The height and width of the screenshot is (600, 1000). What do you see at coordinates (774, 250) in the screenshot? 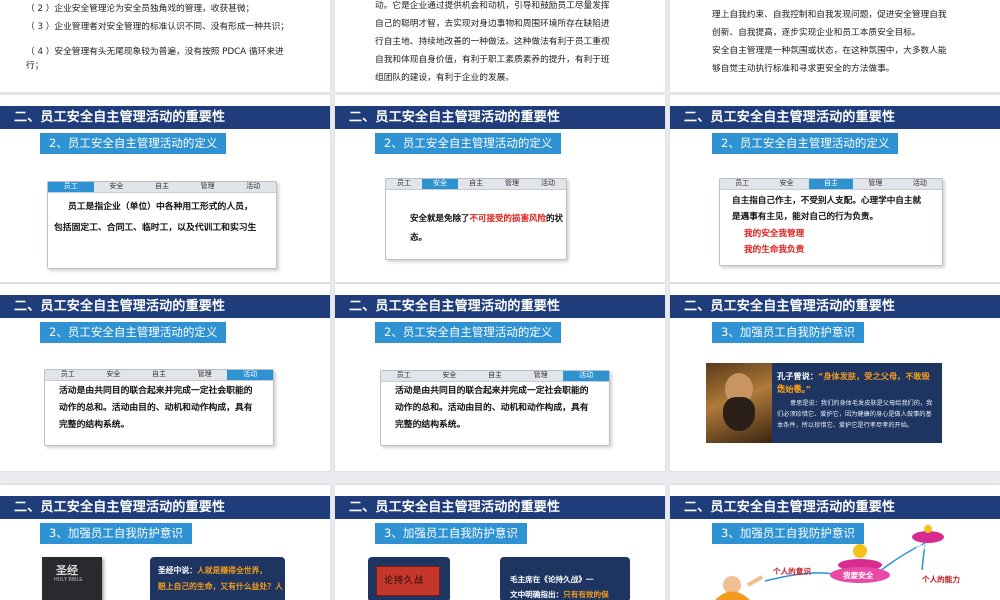
I see `slogan-text: 我的生命我负责` at bounding box center [774, 250].